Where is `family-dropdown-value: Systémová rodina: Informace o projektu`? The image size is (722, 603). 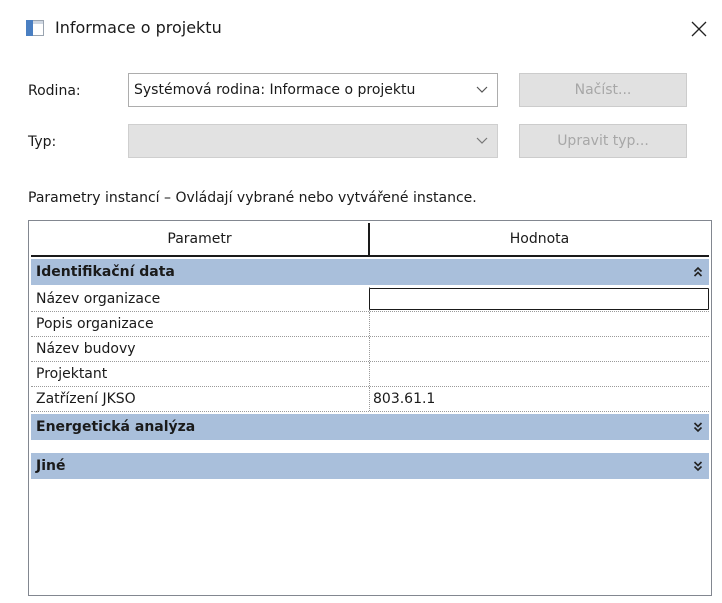
family-dropdown-value: Systémová rodina: Informace o projektu is located at coordinates (275, 90).